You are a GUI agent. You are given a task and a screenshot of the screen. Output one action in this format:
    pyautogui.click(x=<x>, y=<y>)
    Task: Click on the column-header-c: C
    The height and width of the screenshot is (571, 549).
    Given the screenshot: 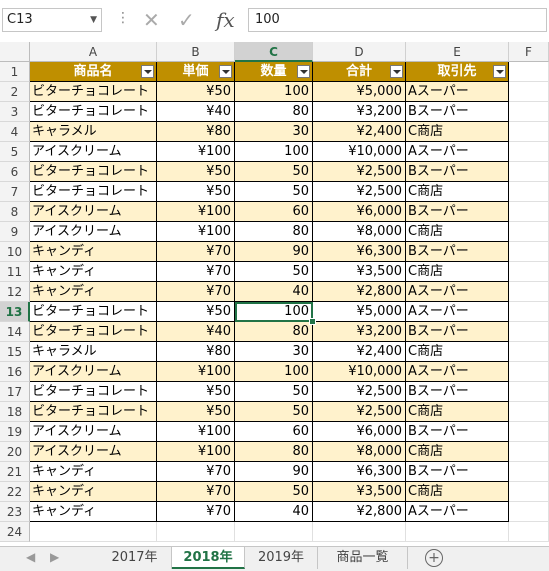 What is the action you would take?
    pyautogui.click(x=274, y=52)
    